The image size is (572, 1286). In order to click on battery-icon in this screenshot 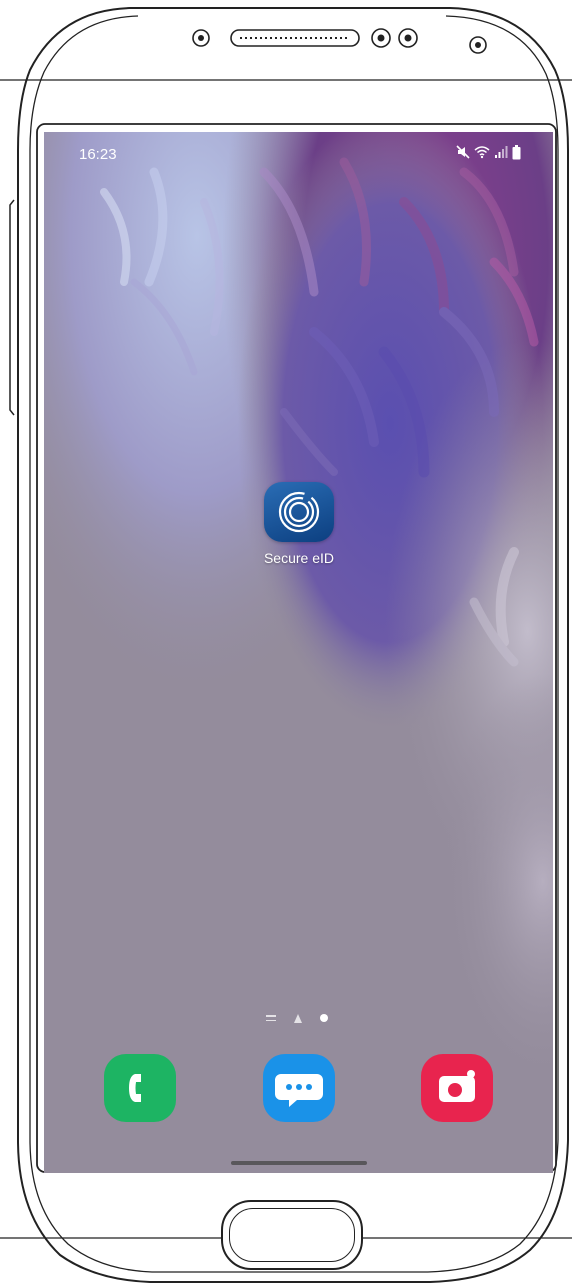, I will do `click(516, 152)`.